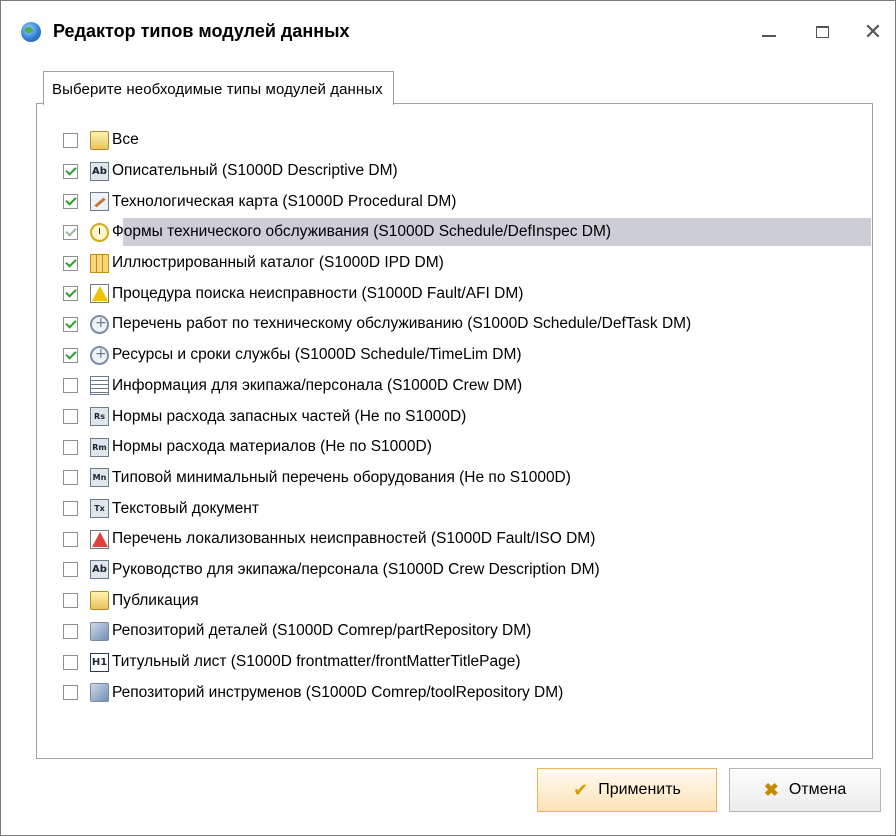  I want to click on tx-icon: Tx, so click(99, 509).